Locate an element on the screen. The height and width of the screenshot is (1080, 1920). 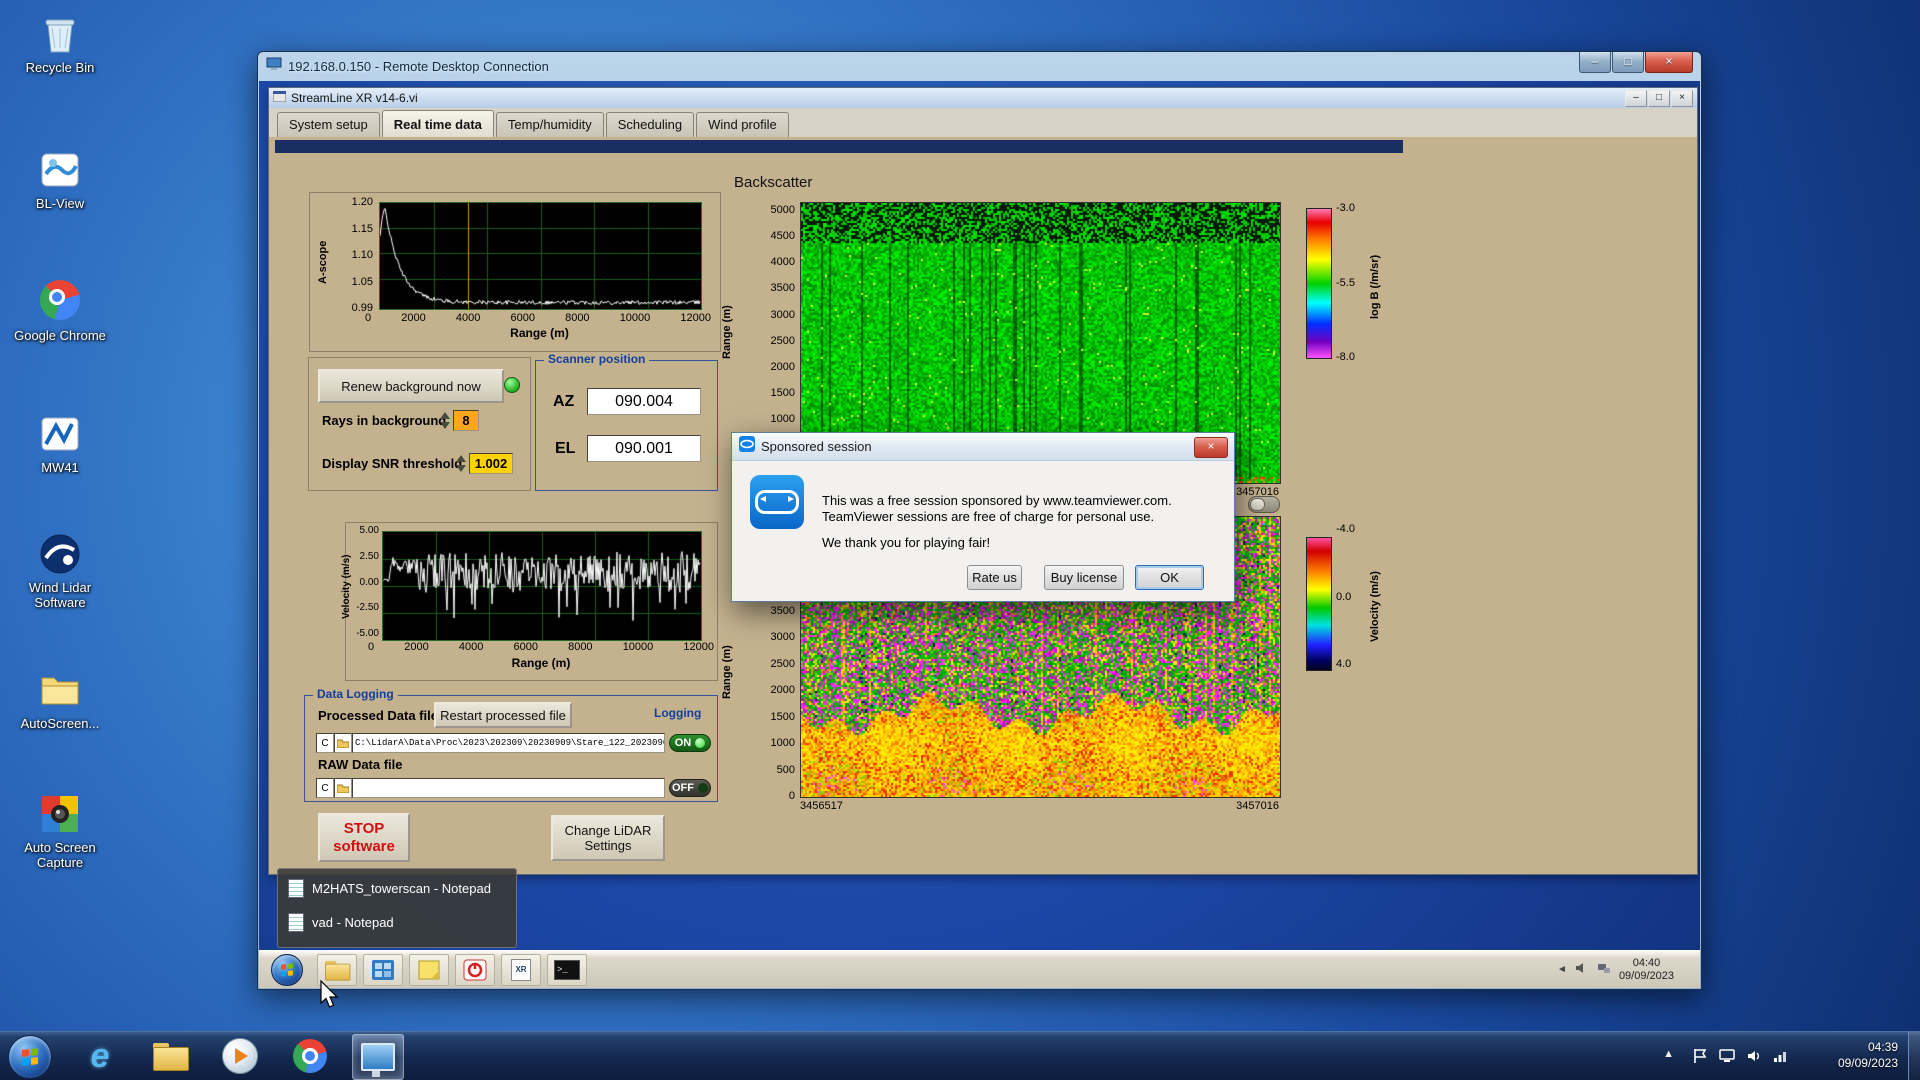
desktop-icon-label: MW41 is located at coordinates (60, 467).